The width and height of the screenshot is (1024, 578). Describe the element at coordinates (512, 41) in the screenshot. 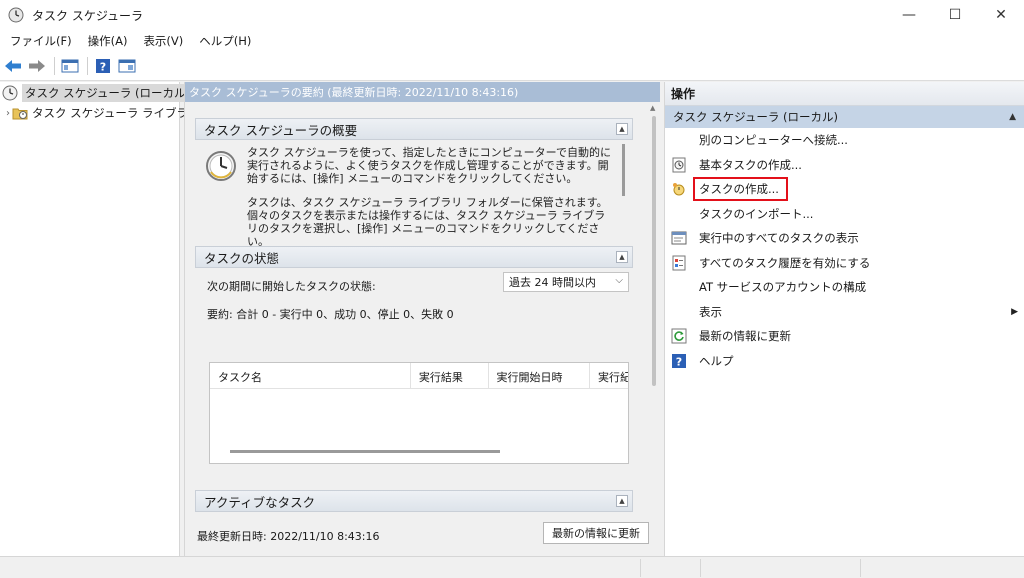

I see `menu-bar: ファイル(F) 操作(A) 表示(V) ヘルプ(H)` at that location.